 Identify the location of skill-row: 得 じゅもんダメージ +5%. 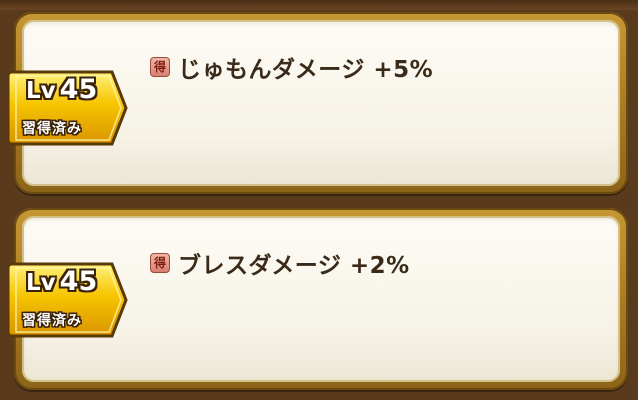
(291, 67).